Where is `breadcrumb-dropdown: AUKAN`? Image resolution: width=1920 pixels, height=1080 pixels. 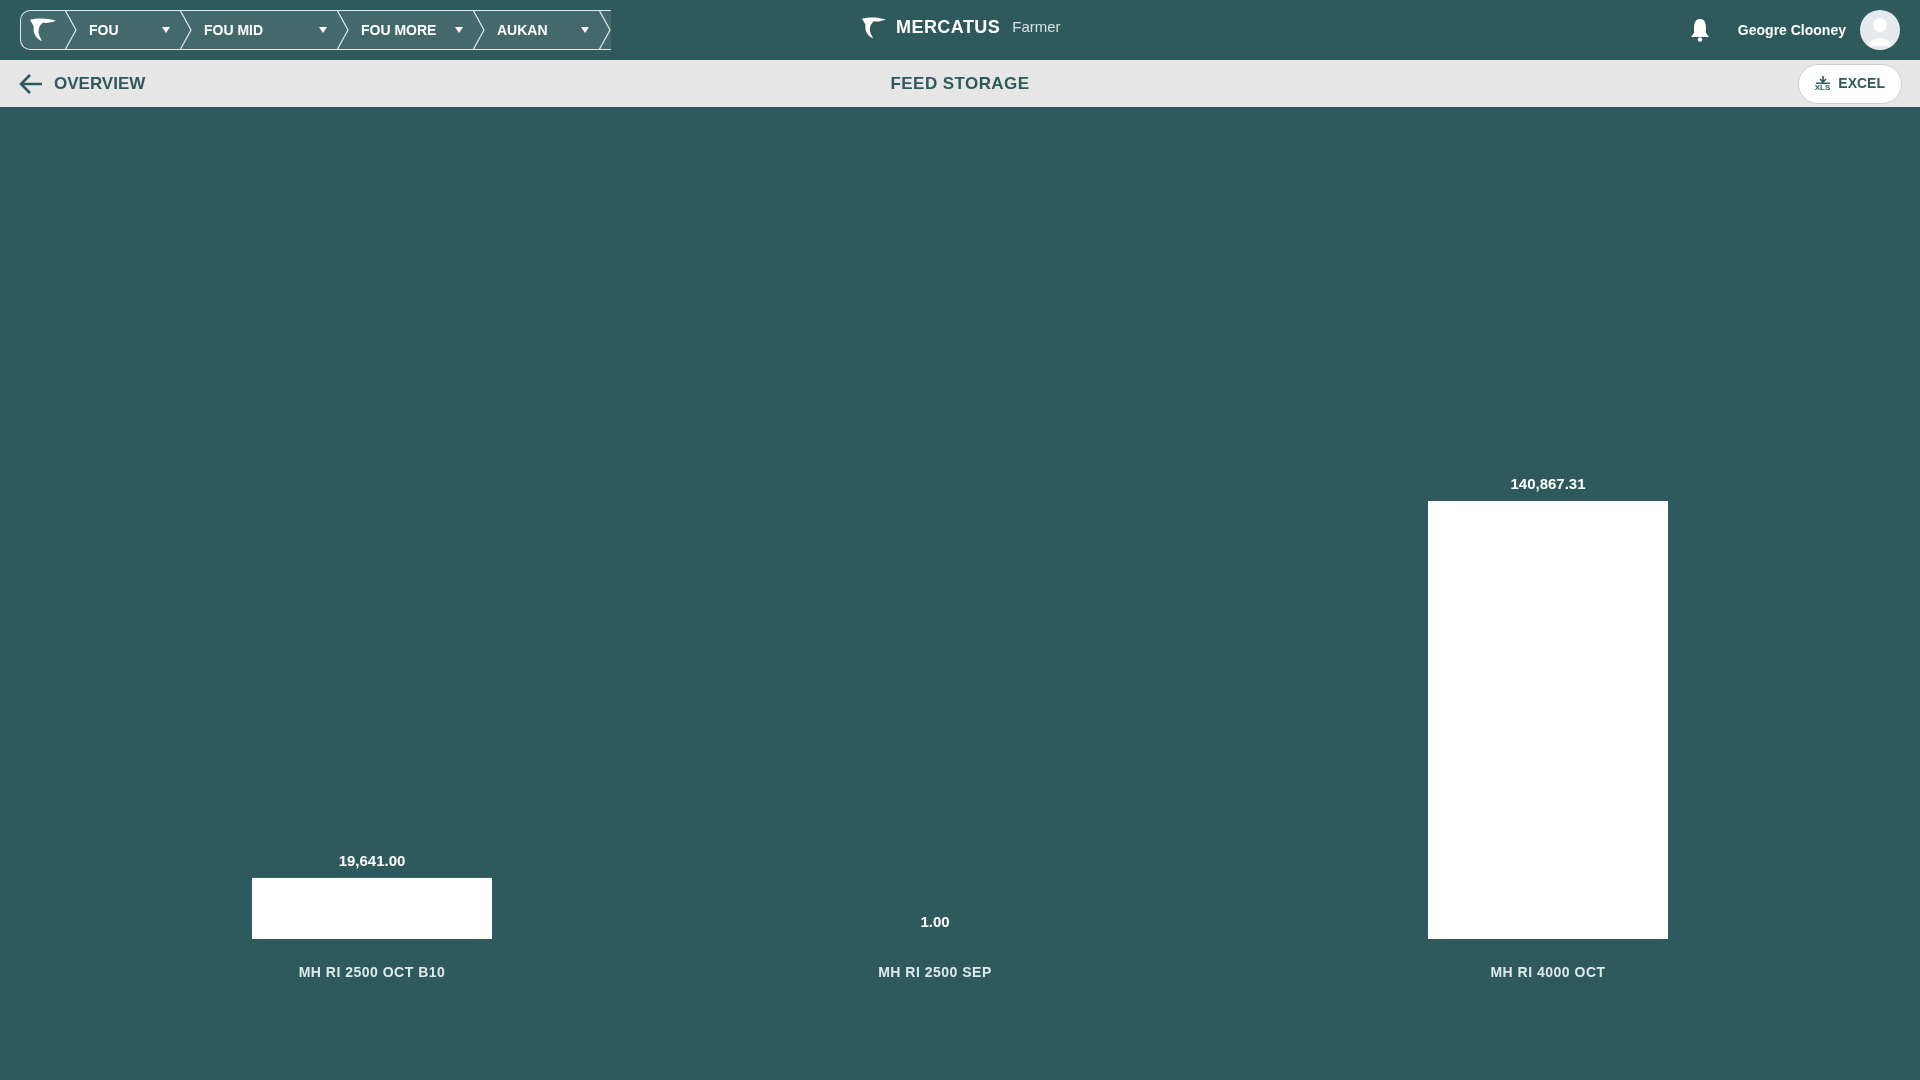 breadcrumb-dropdown: AUKAN is located at coordinates (542, 30).